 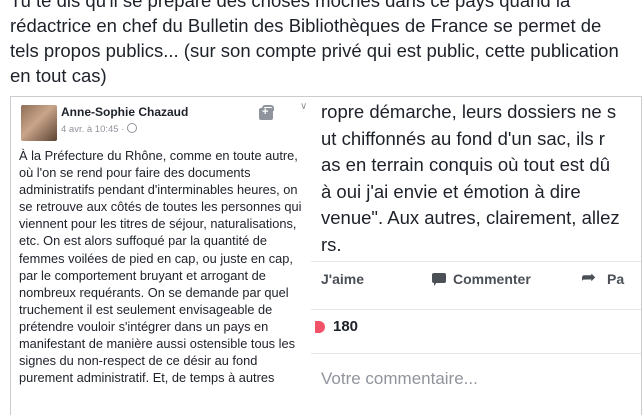 What do you see at coordinates (439, 279) in the screenshot?
I see `comment-icon` at bounding box center [439, 279].